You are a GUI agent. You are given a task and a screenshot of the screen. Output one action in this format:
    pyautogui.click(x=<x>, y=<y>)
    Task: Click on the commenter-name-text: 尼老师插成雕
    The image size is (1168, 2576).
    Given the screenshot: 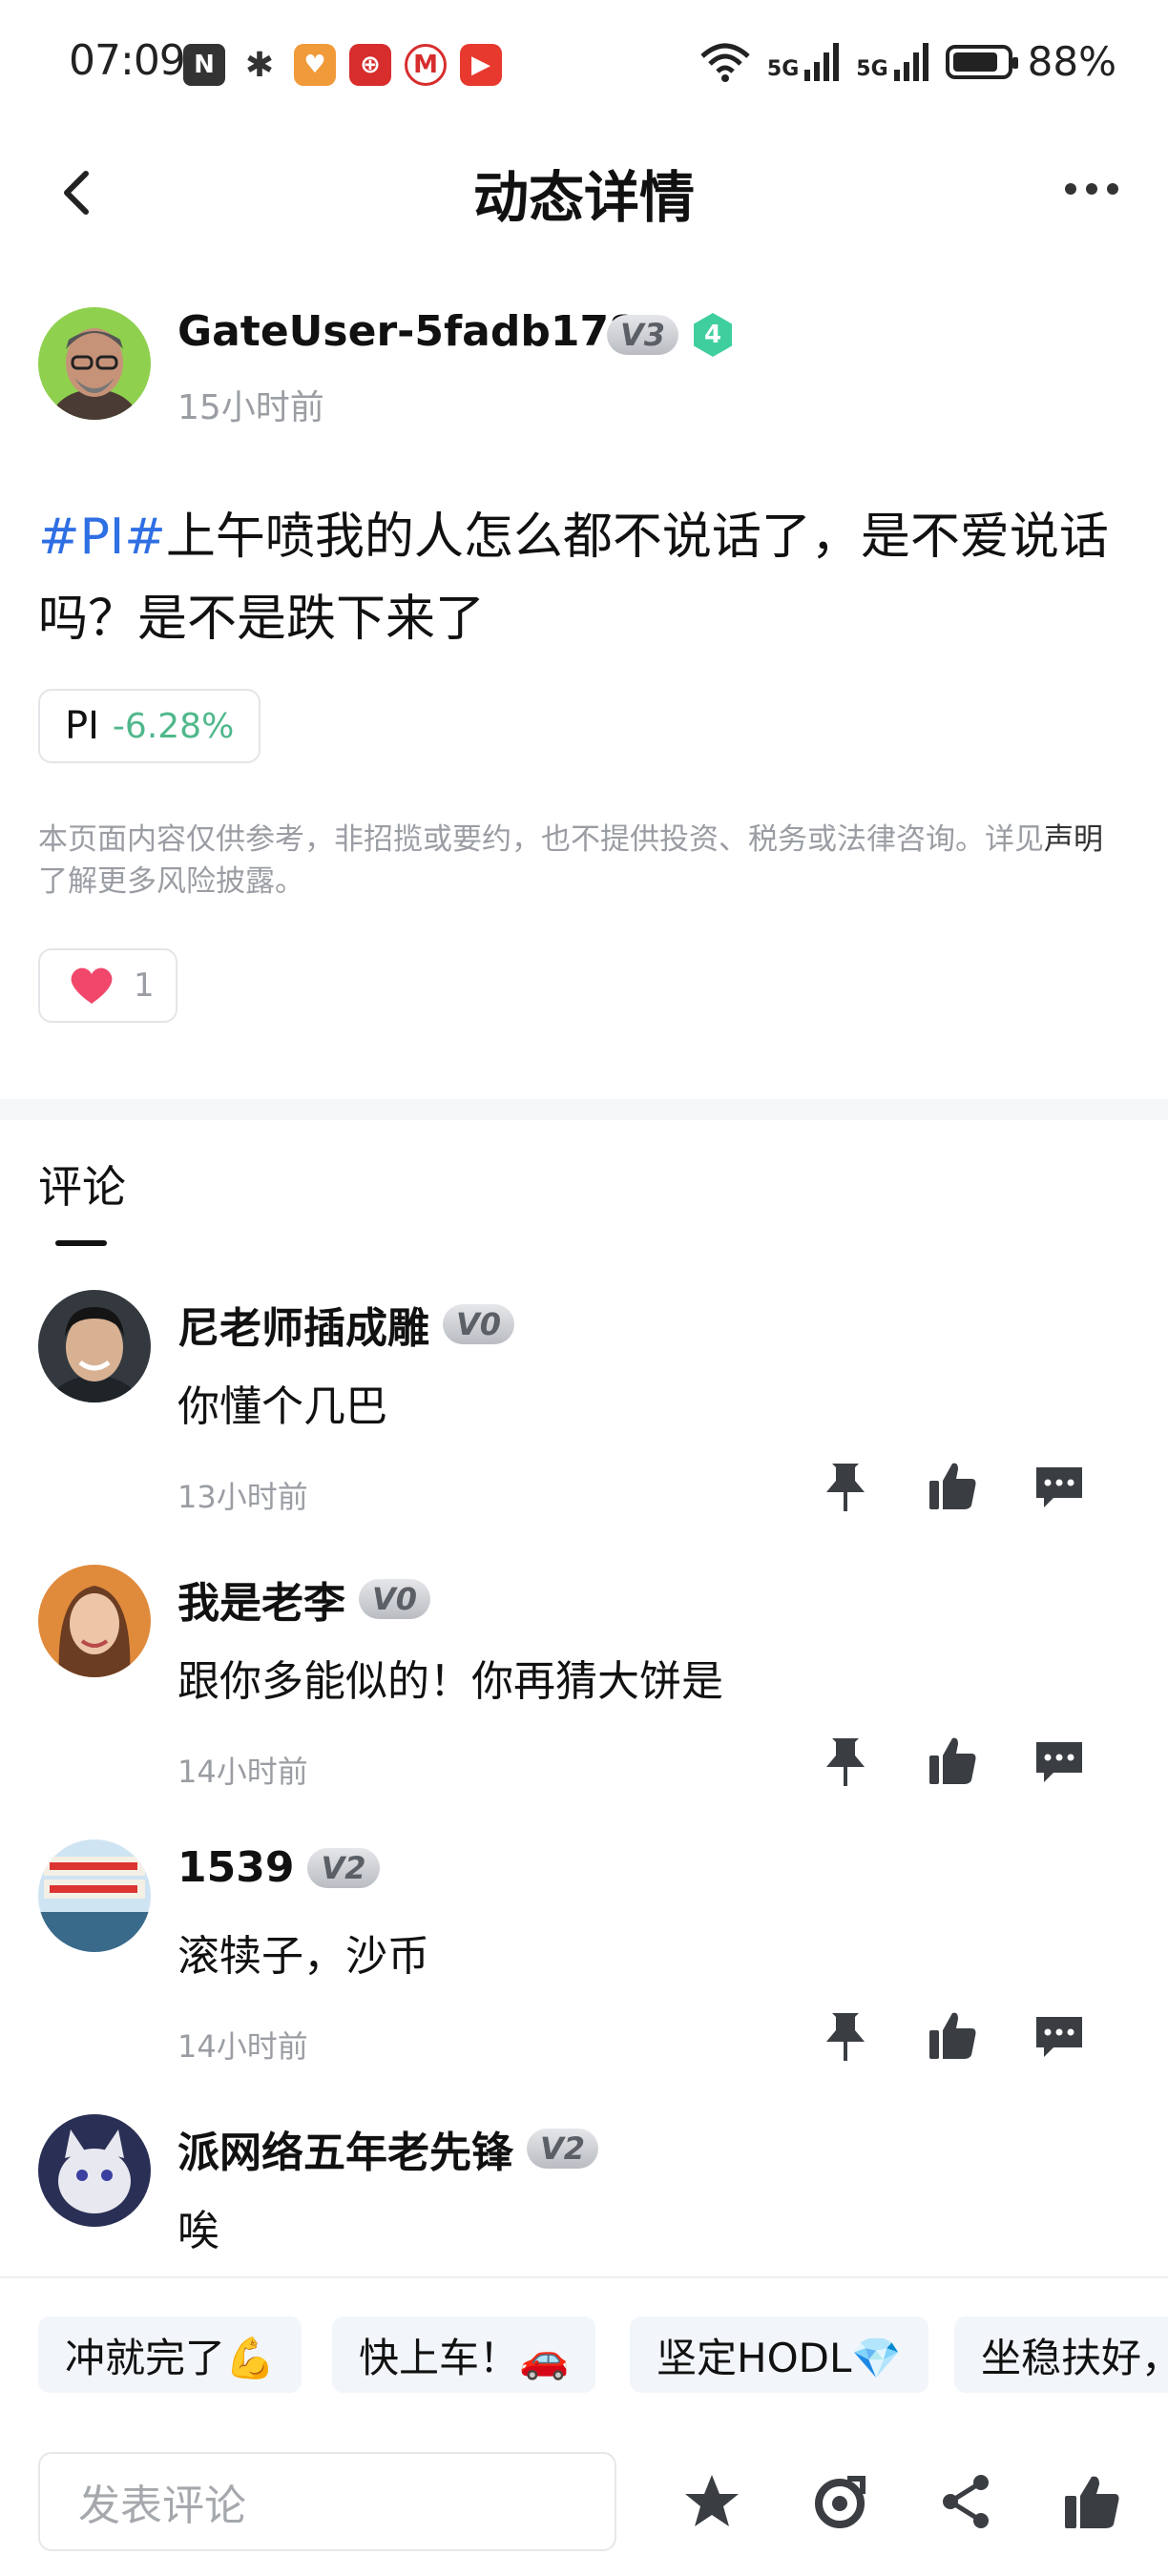 What is the action you would take?
    pyautogui.click(x=303, y=1328)
    